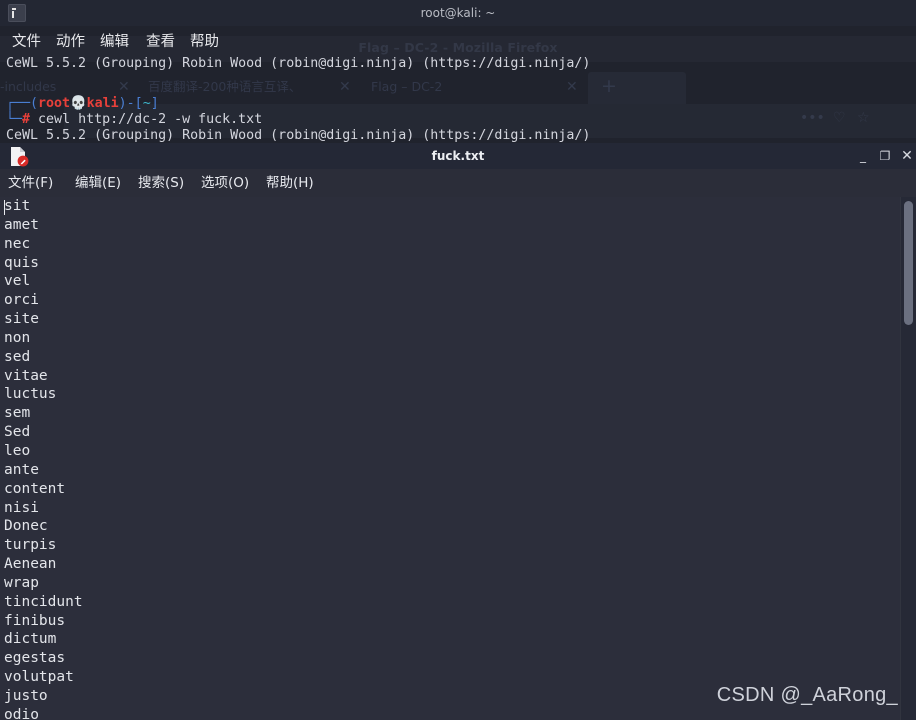 The image size is (916, 720). I want to click on terminal-prompt-line-2: └─# cewl http://dc-2 -w fuck.txt, so click(134, 120).